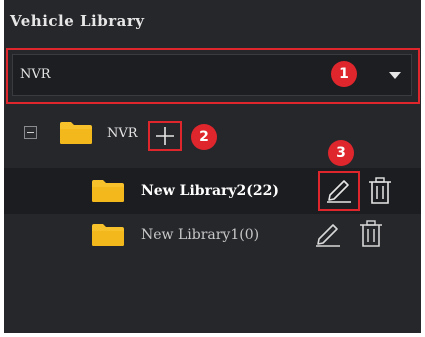 The width and height of the screenshot is (425, 337). What do you see at coordinates (35, 74) in the screenshot?
I see `dropdown-selected-value: NVR` at bounding box center [35, 74].